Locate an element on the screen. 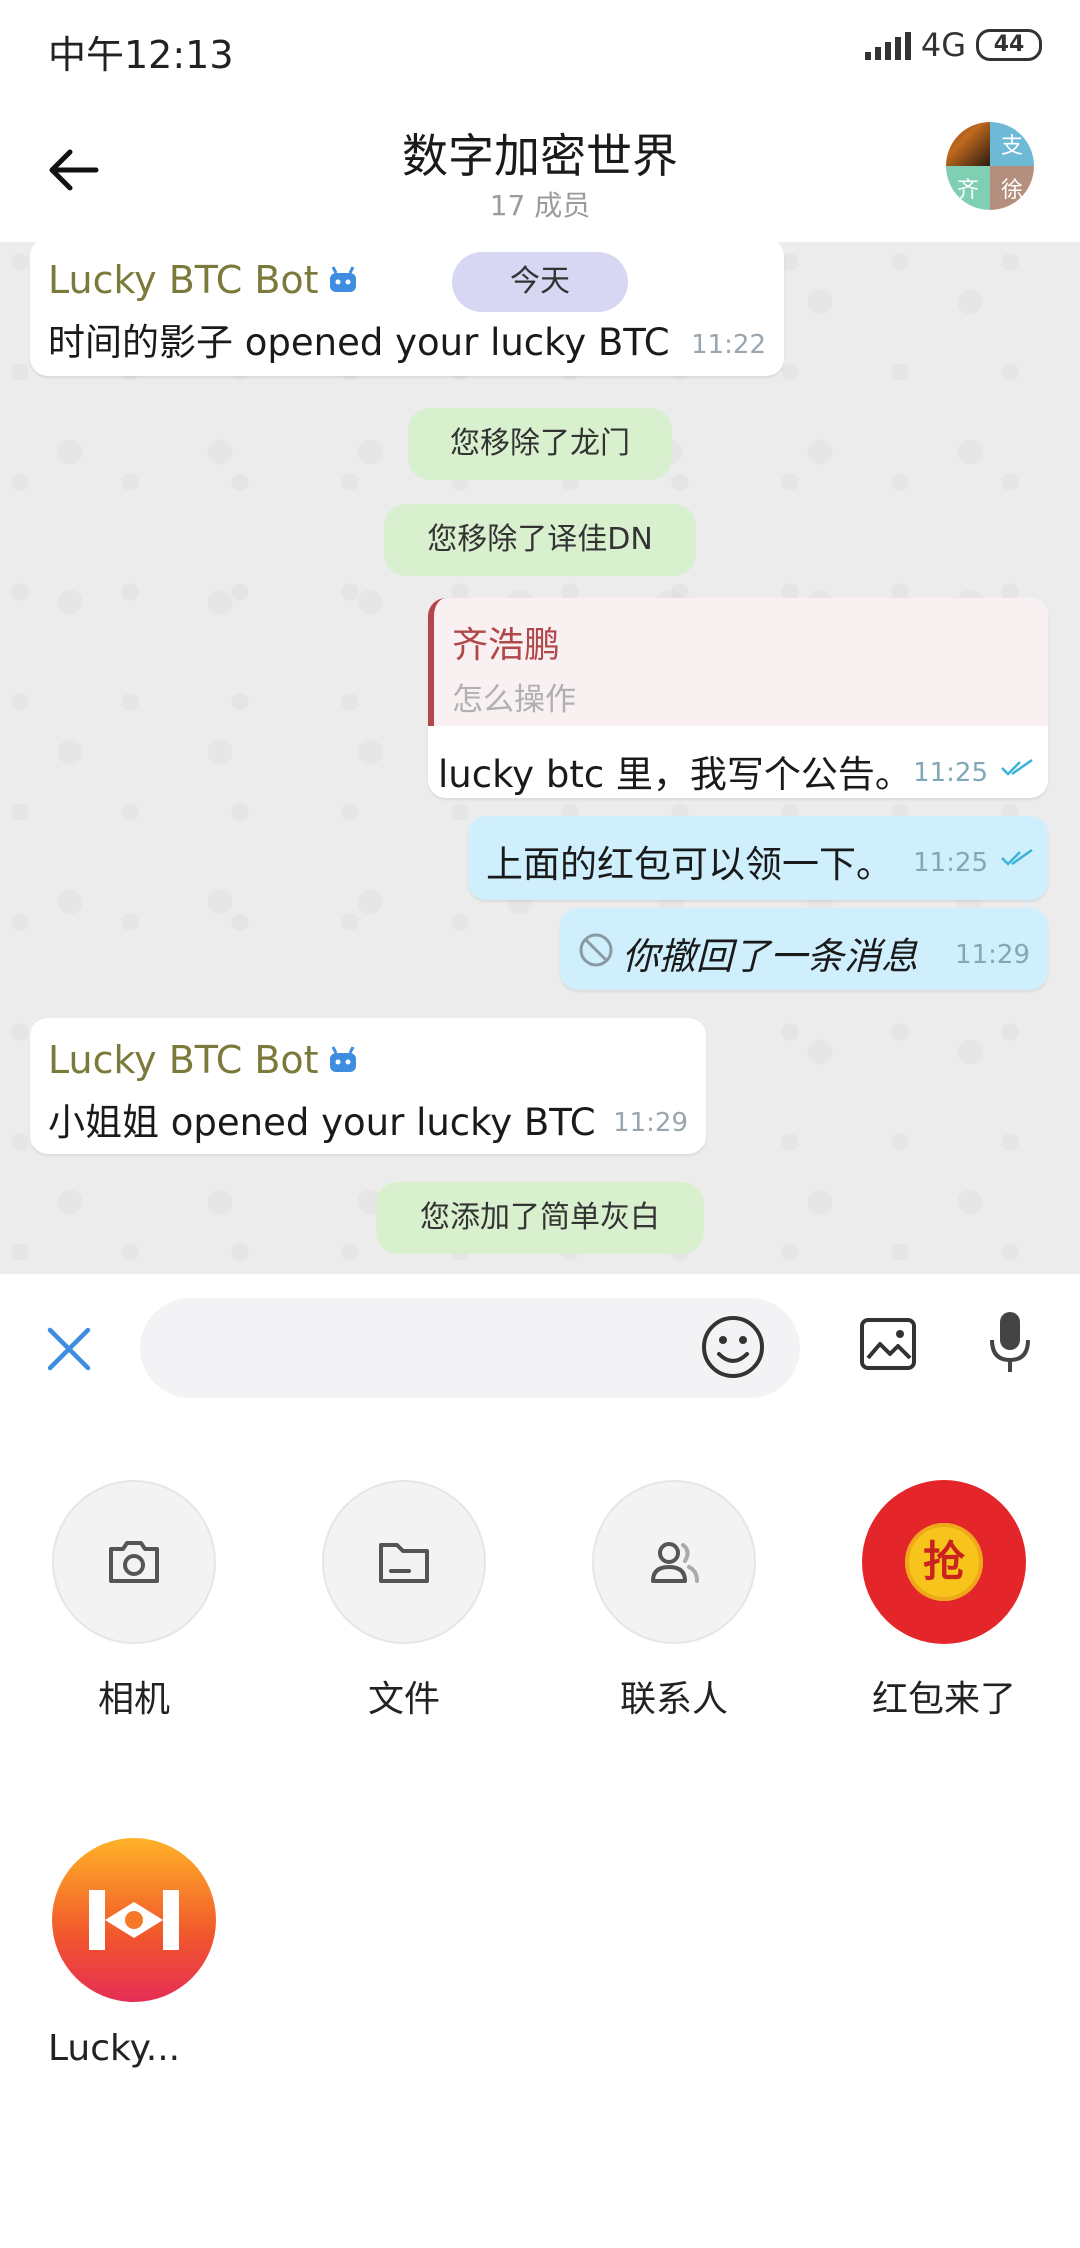 This screenshot has width=1080, height=2248. revoked-icon is located at coordinates (596, 950).